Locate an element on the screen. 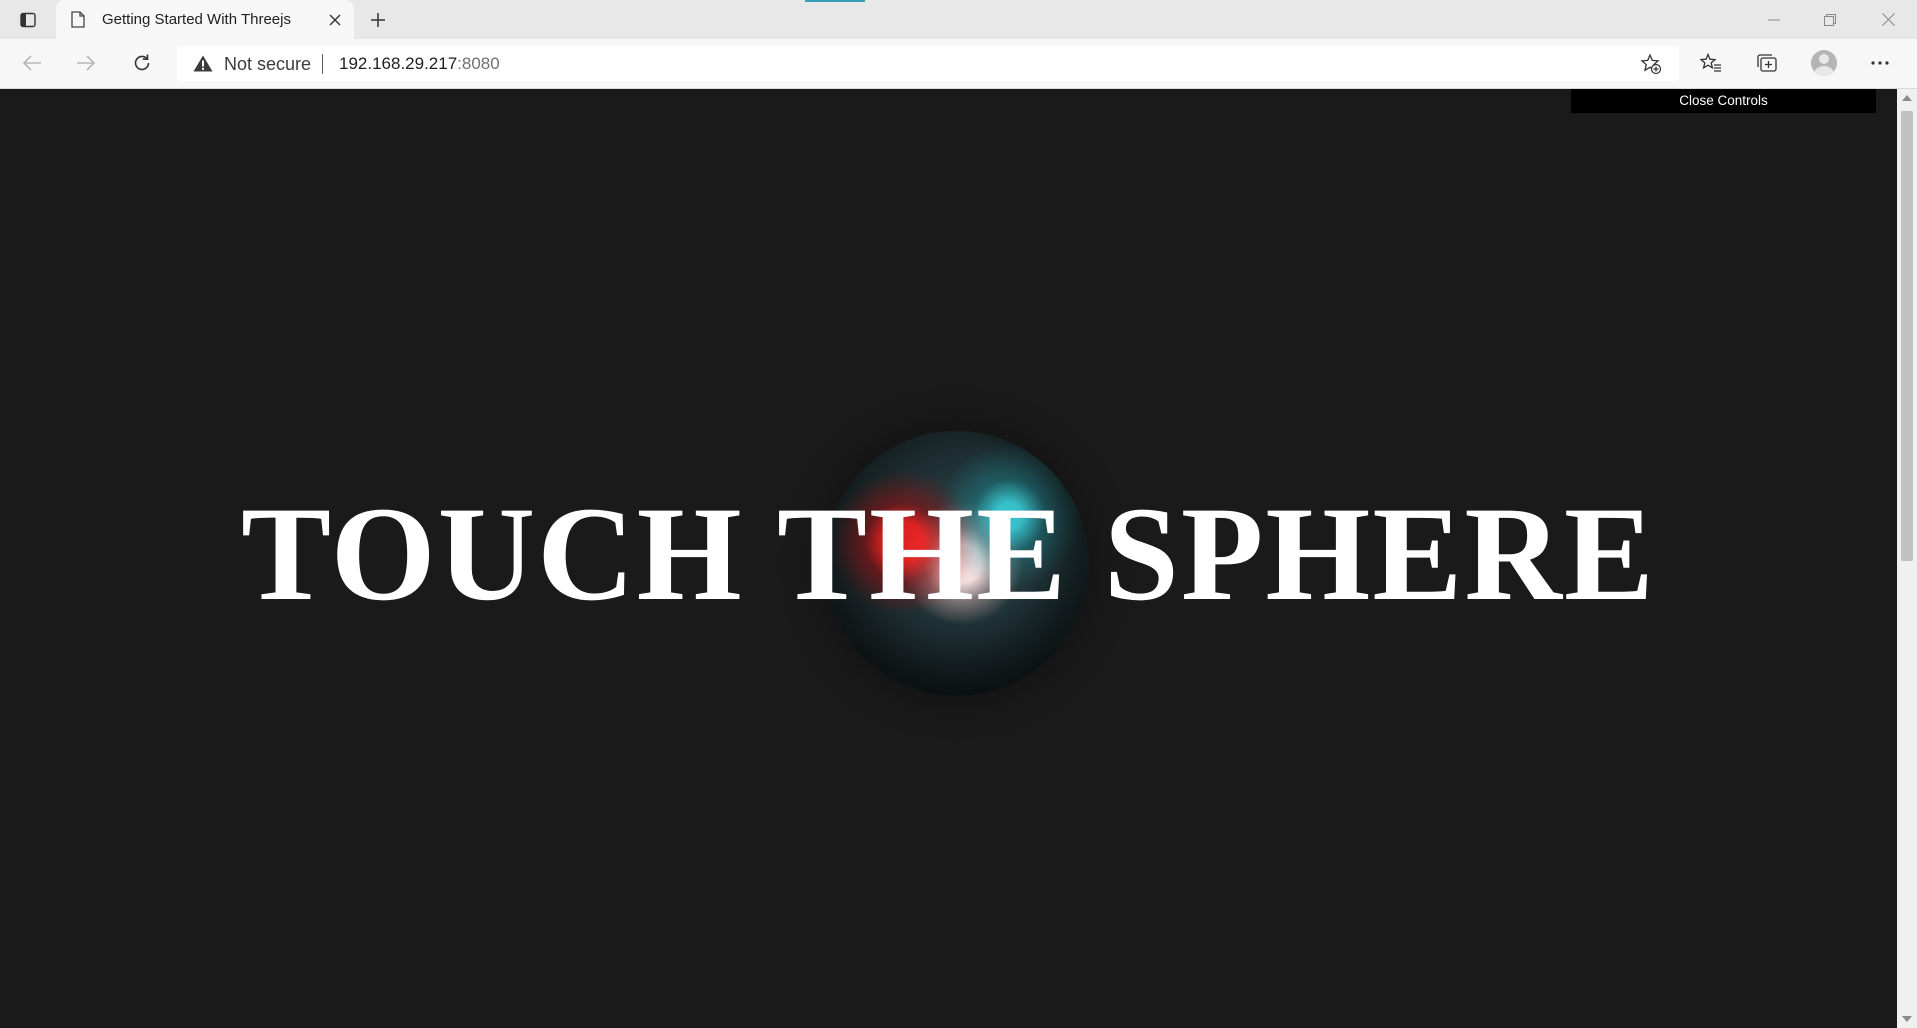 The image size is (1917, 1028). minimize-icon is located at coordinates (1774, 19).